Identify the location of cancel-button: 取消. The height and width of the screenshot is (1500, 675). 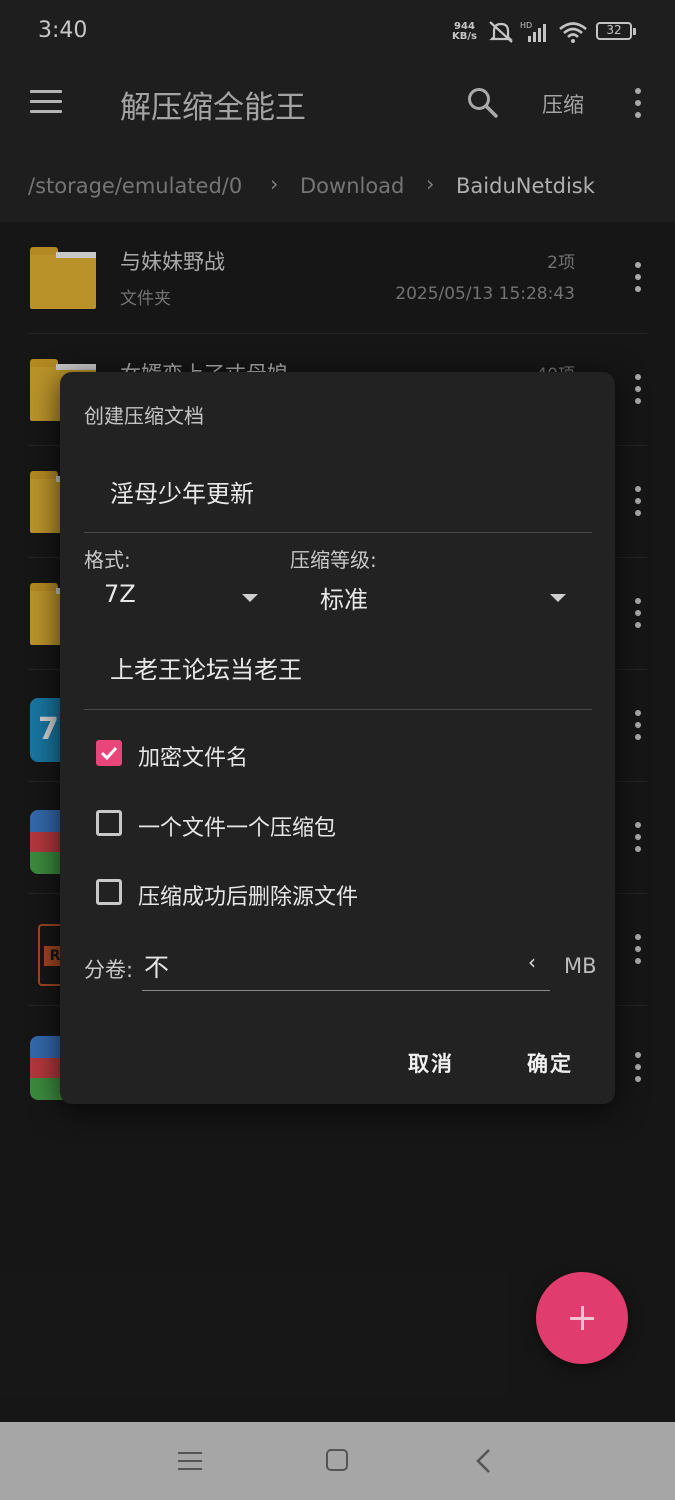
(431, 1063).